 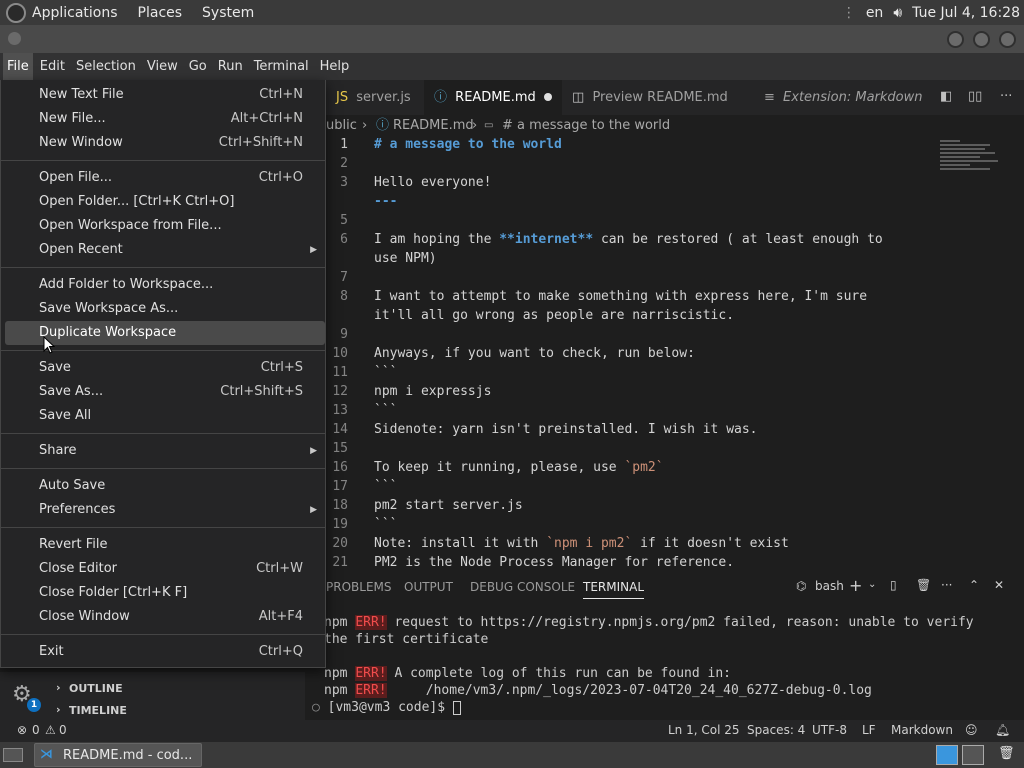 What do you see at coordinates (165, 416) in the screenshot?
I see `menu-item-save-all: Save All` at bounding box center [165, 416].